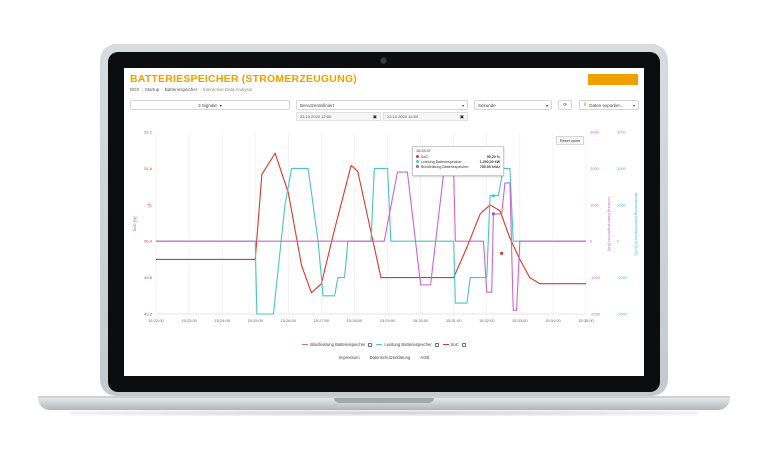  I want to click on x-tick-label: 15:30:00, so click(421, 320).